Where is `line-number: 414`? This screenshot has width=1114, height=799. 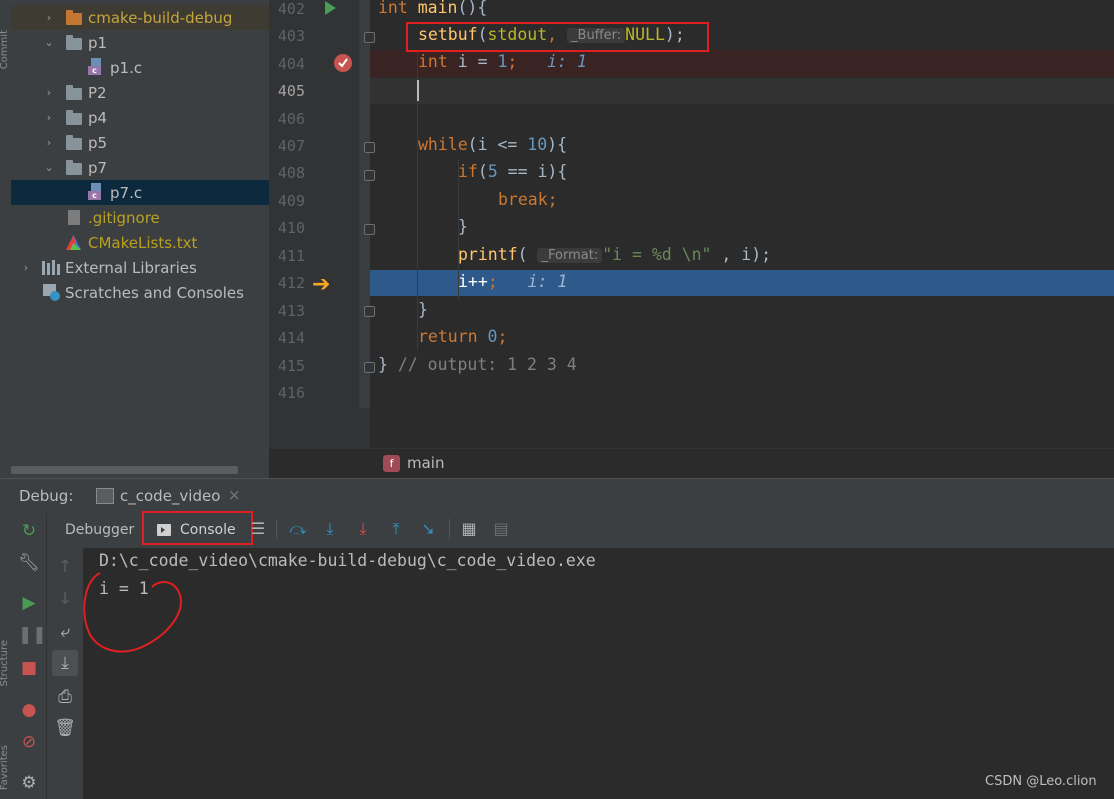
line-number: 414 is located at coordinates (291, 338).